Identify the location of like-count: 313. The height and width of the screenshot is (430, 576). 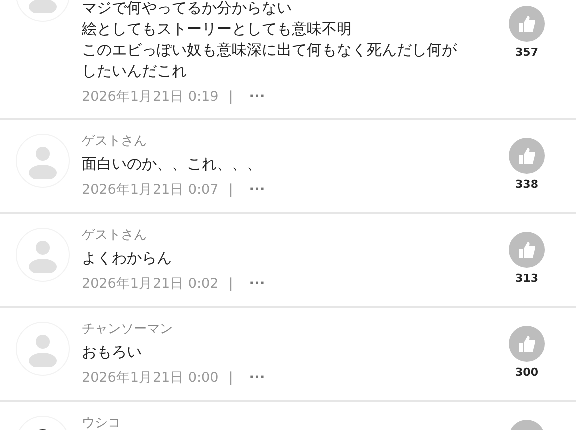
(527, 278).